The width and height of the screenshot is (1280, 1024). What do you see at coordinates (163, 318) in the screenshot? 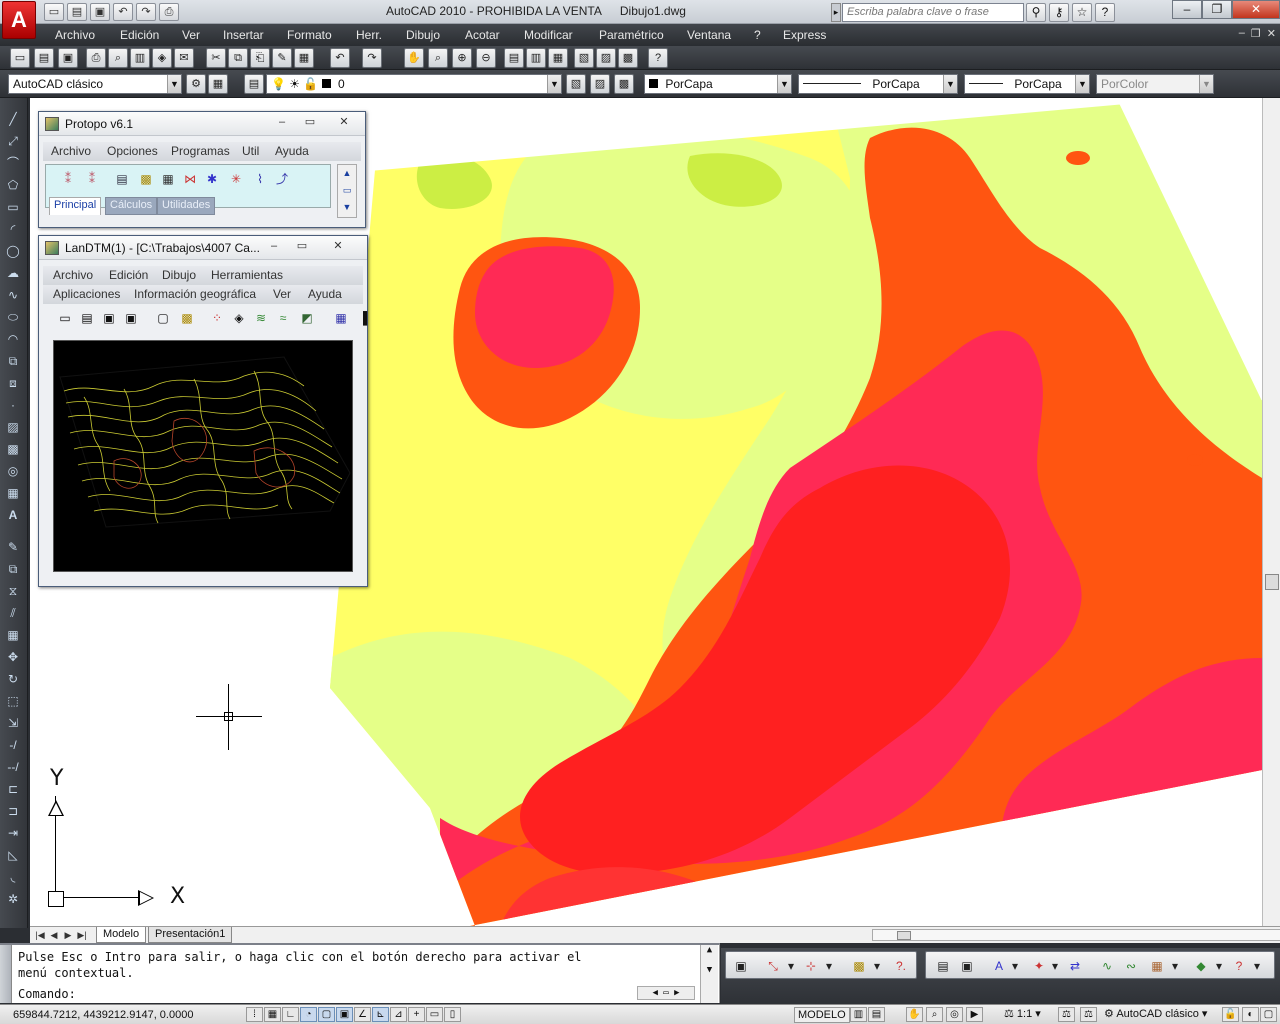
I see `window-icon: ▢` at bounding box center [163, 318].